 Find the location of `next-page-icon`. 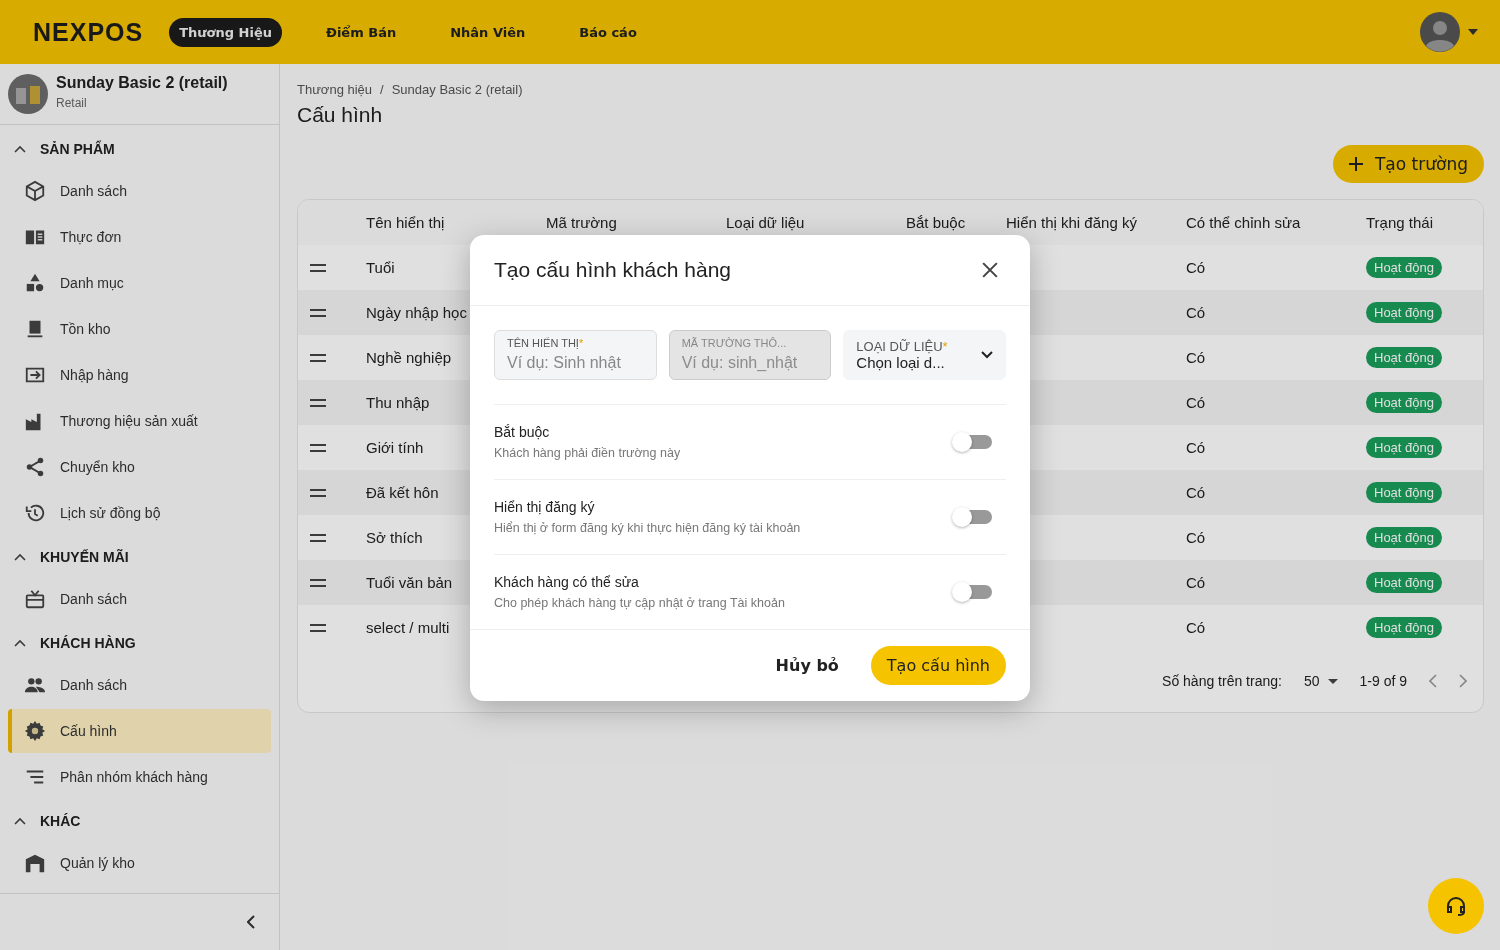

next-page-icon is located at coordinates (1463, 681).